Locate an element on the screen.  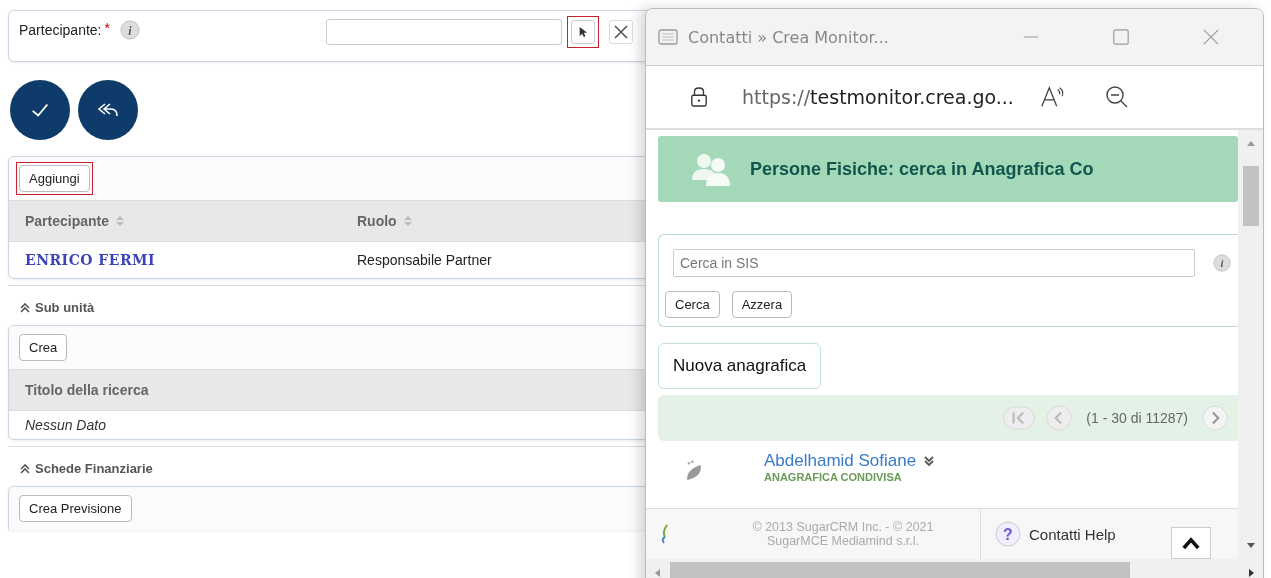
logo-icon is located at coordinates (665, 534).